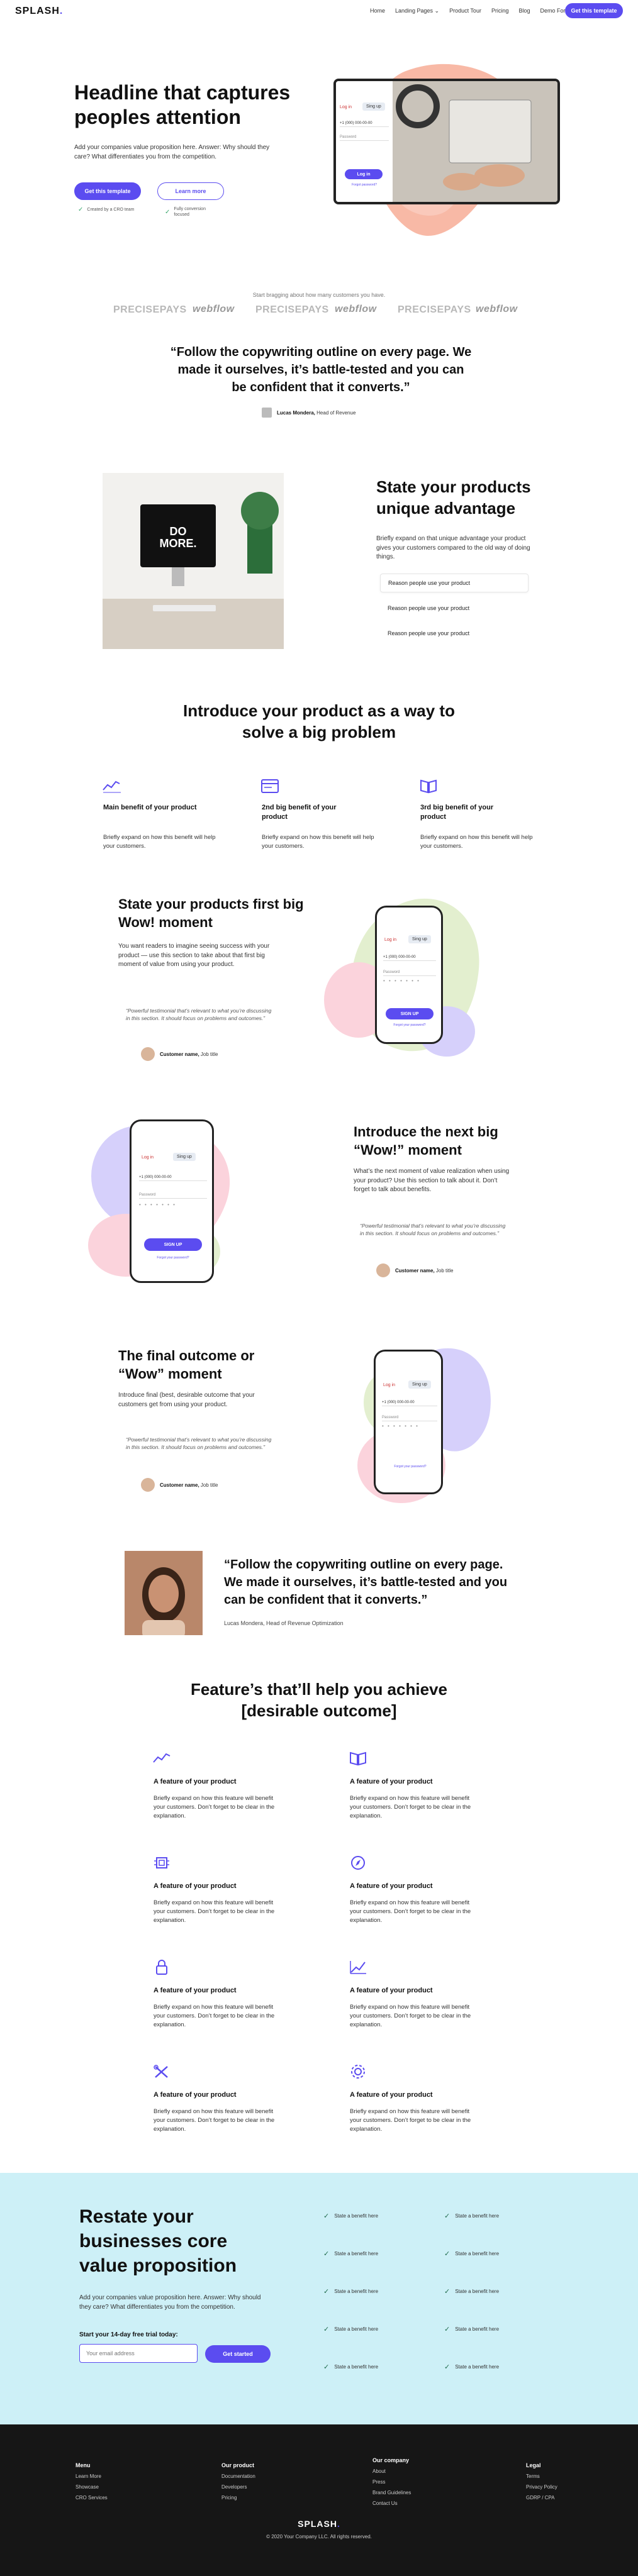 The width and height of the screenshot is (638, 2576). I want to click on footer-link: Documentation, so click(238, 2476).